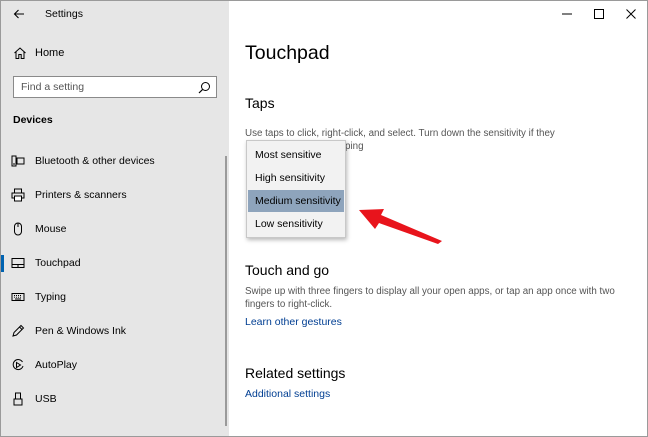  Describe the element at coordinates (114, 399) in the screenshot. I see `sidebar-item-usb: USB` at that location.